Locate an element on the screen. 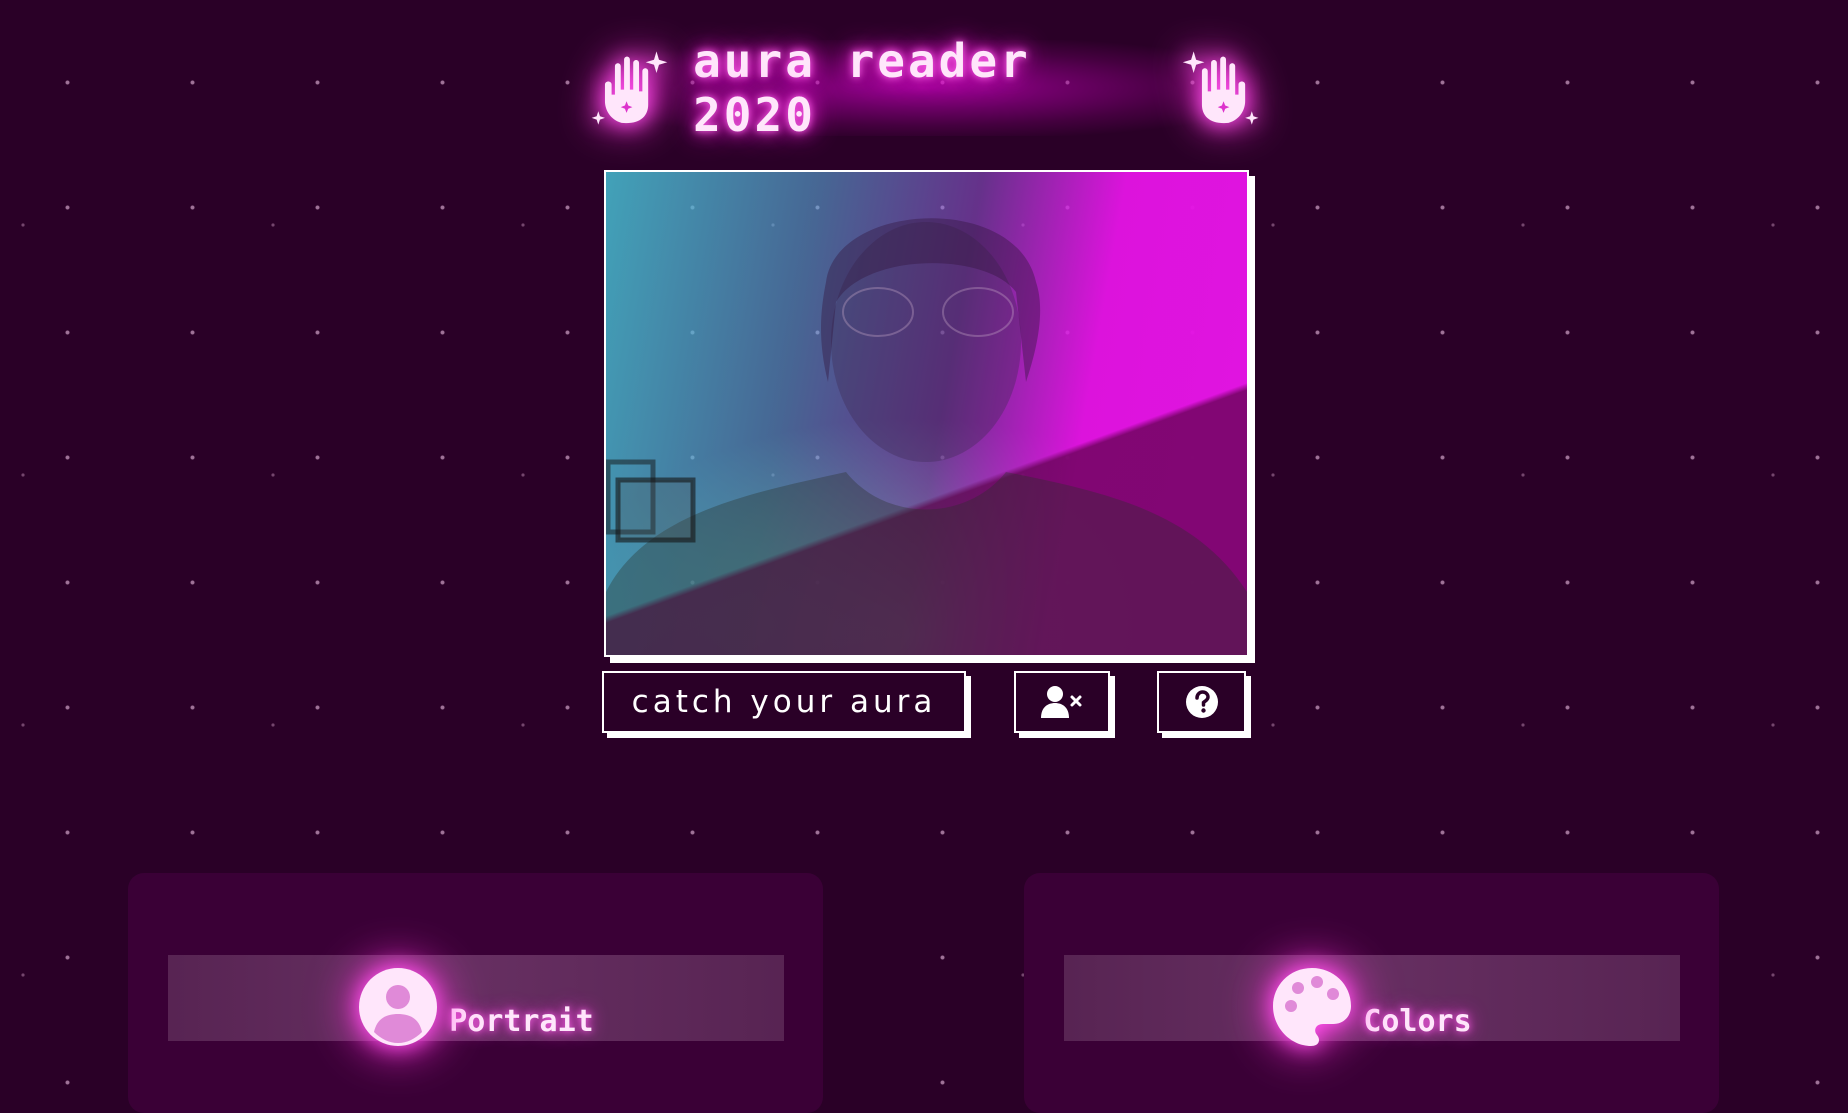 This screenshot has height=1113, width=1848. app-header: aura reader 2020 is located at coordinates (925, 88).